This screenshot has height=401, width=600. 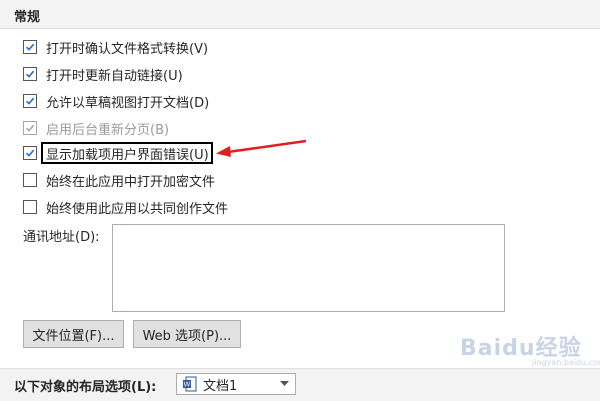 I want to click on watermark-sub: jingyan.baidu.com, so click(x=566, y=362).